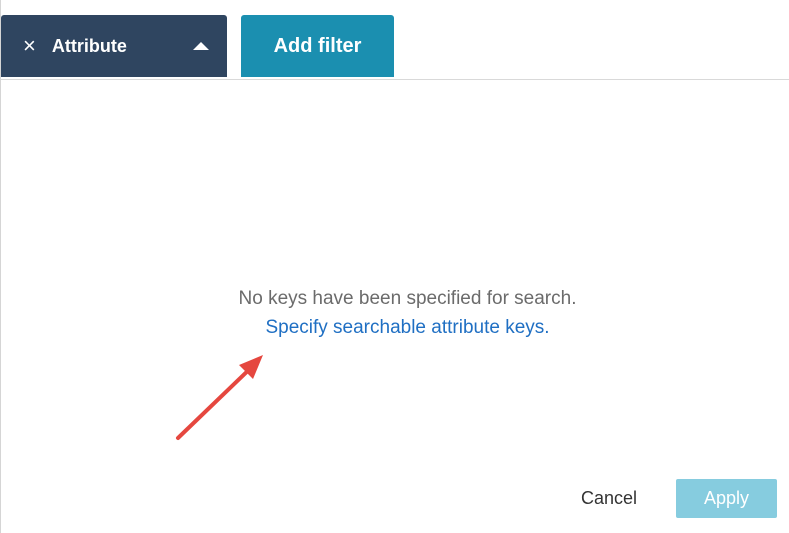  Describe the element at coordinates (317, 46) in the screenshot. I see `add-filter-button: Add filter` at that location.